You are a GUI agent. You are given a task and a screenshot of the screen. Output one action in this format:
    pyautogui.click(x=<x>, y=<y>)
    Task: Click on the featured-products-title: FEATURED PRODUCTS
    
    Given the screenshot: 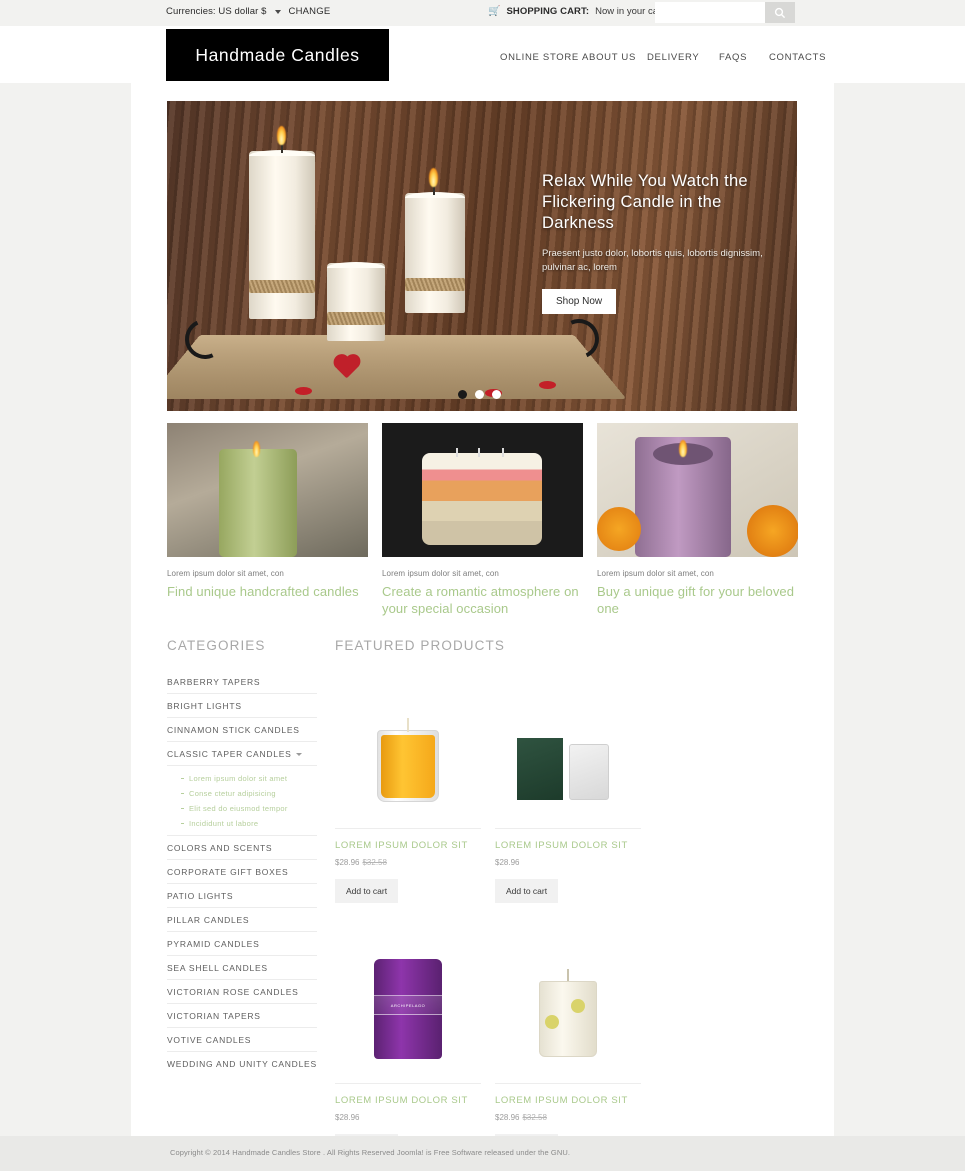 What is the action you would take?
    pyautogui.click(x=420, y=645)
    